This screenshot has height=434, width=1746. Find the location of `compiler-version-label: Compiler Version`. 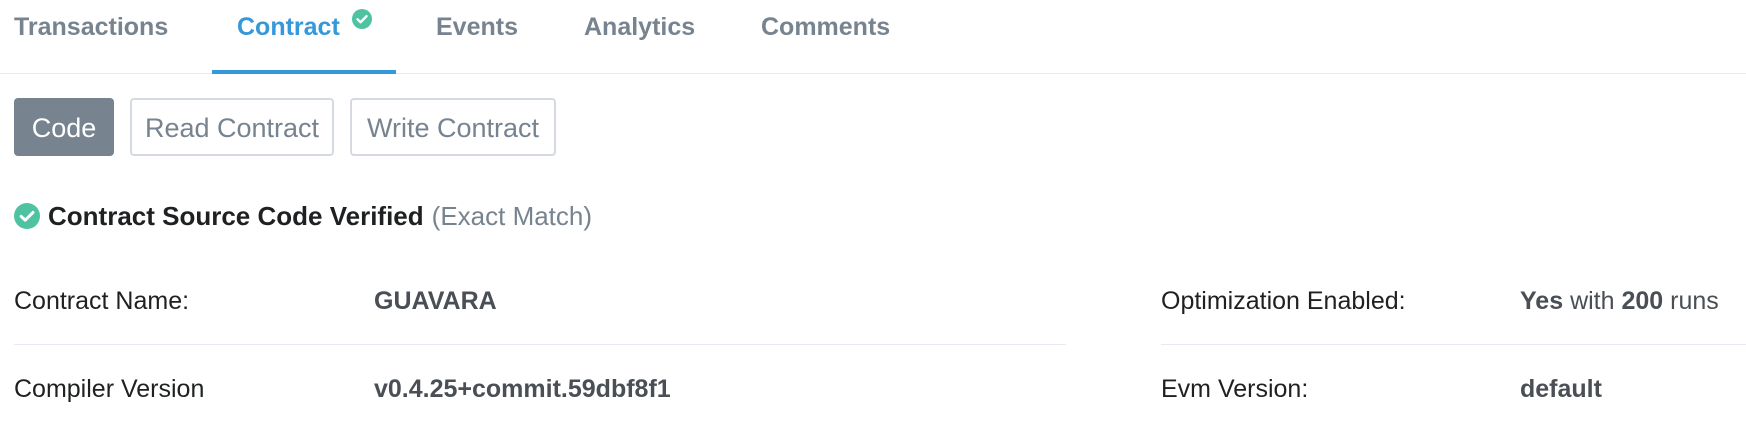

compiler-version-label: Compiler Version is located at coordinates (109, 389).